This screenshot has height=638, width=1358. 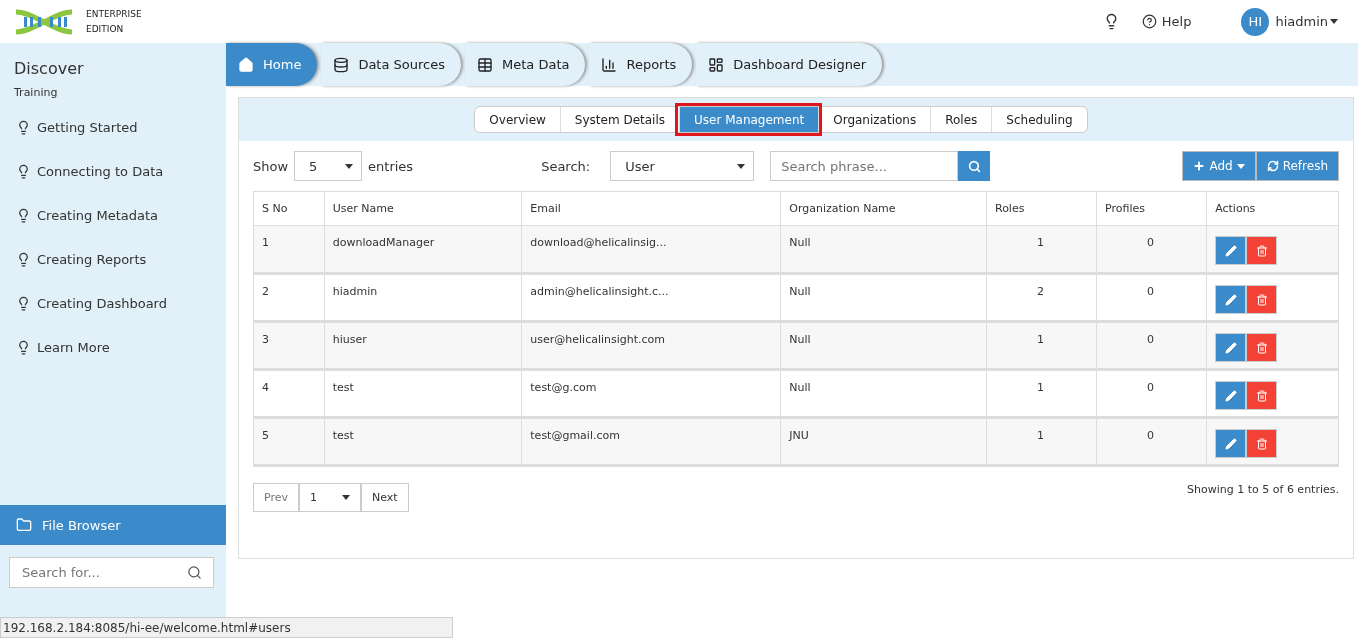 I want to click on nav-tab: Home, so click(x=272, y=64).